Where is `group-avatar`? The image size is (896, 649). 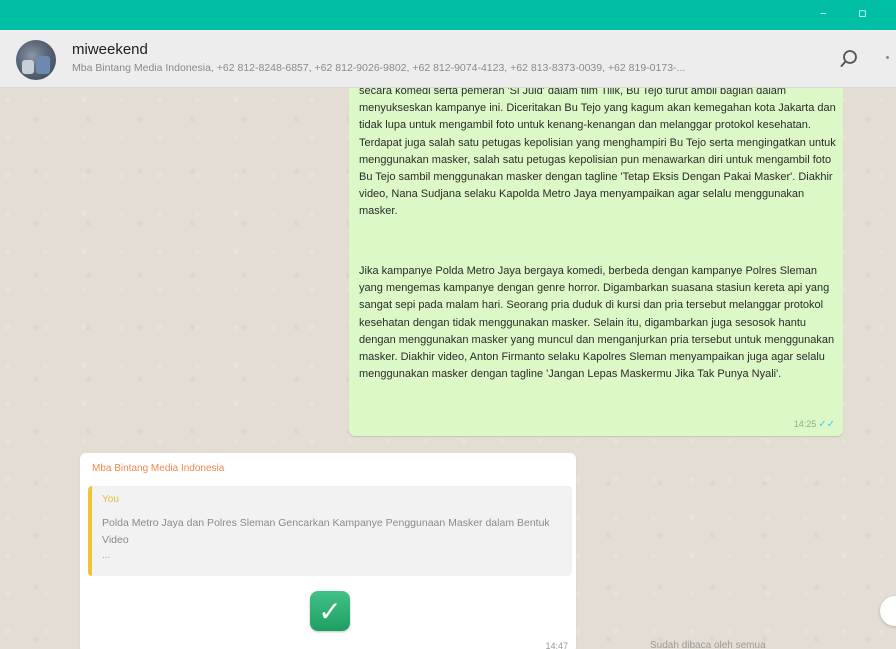 group-avatar is located at coordinates (36, 60).